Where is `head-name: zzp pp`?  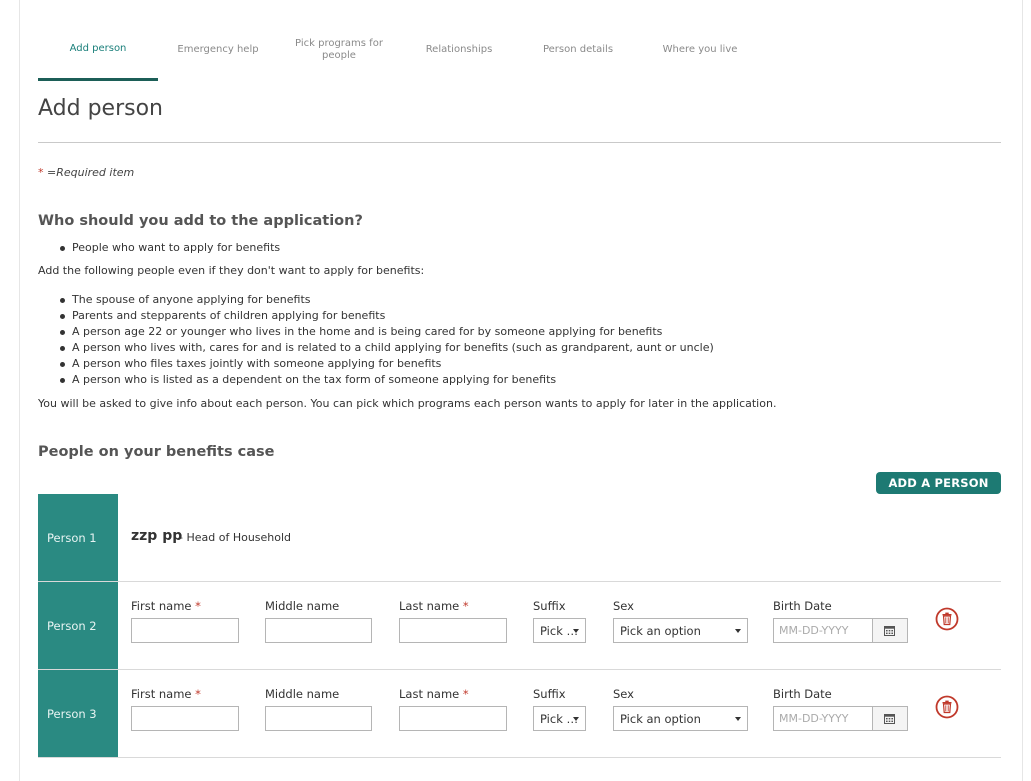
head-name: zzp pp is located at coordinates (157, 536).